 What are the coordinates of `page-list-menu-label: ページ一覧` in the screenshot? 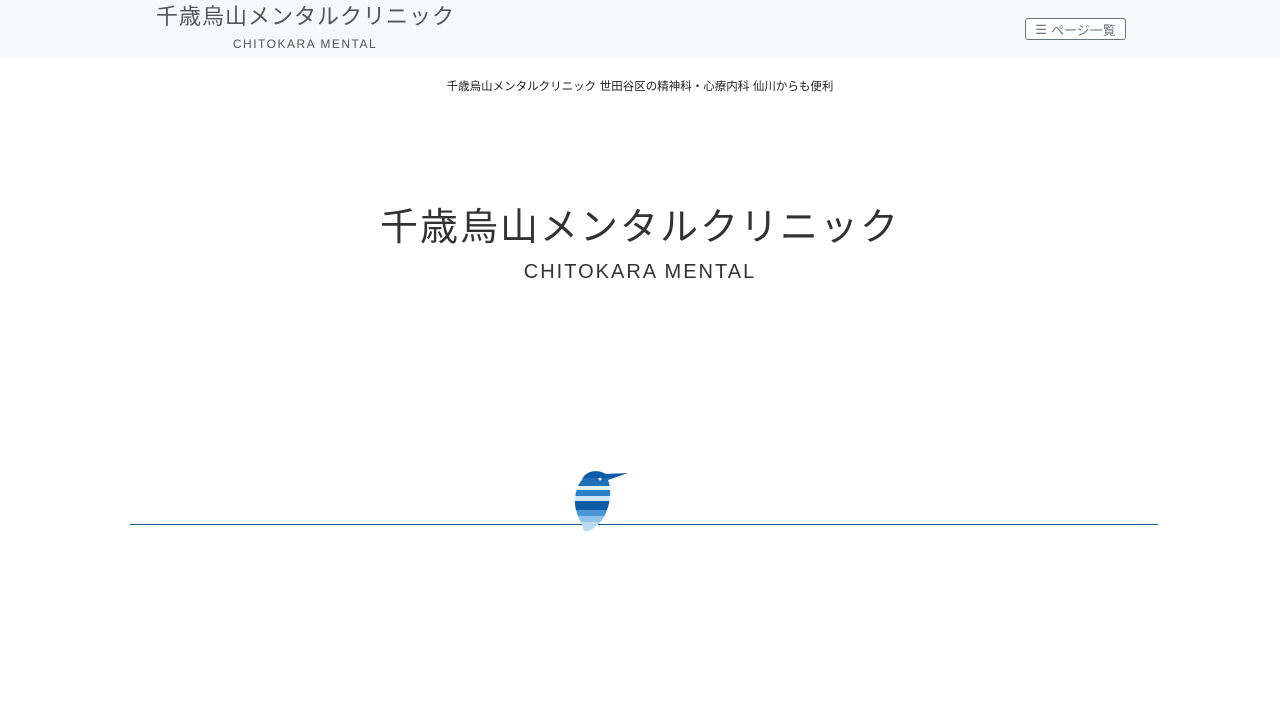 It's located at (1083, 30).